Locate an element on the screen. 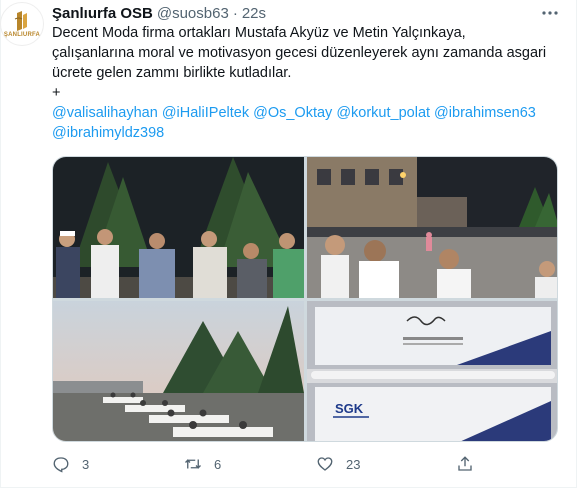 This screenshot has width=577, height=488. mention-line: @ibrahimyldz398 is located at coordinates (307, 133).